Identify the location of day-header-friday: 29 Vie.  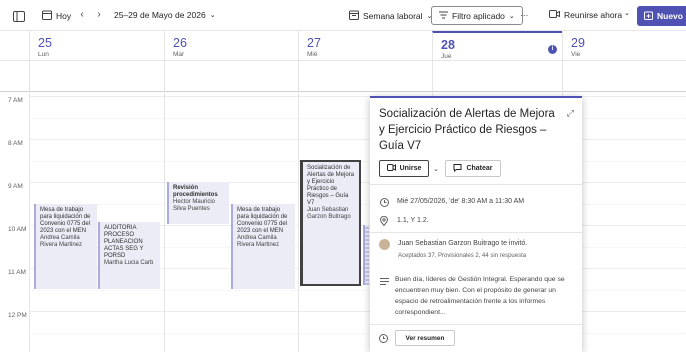
(624, 45).